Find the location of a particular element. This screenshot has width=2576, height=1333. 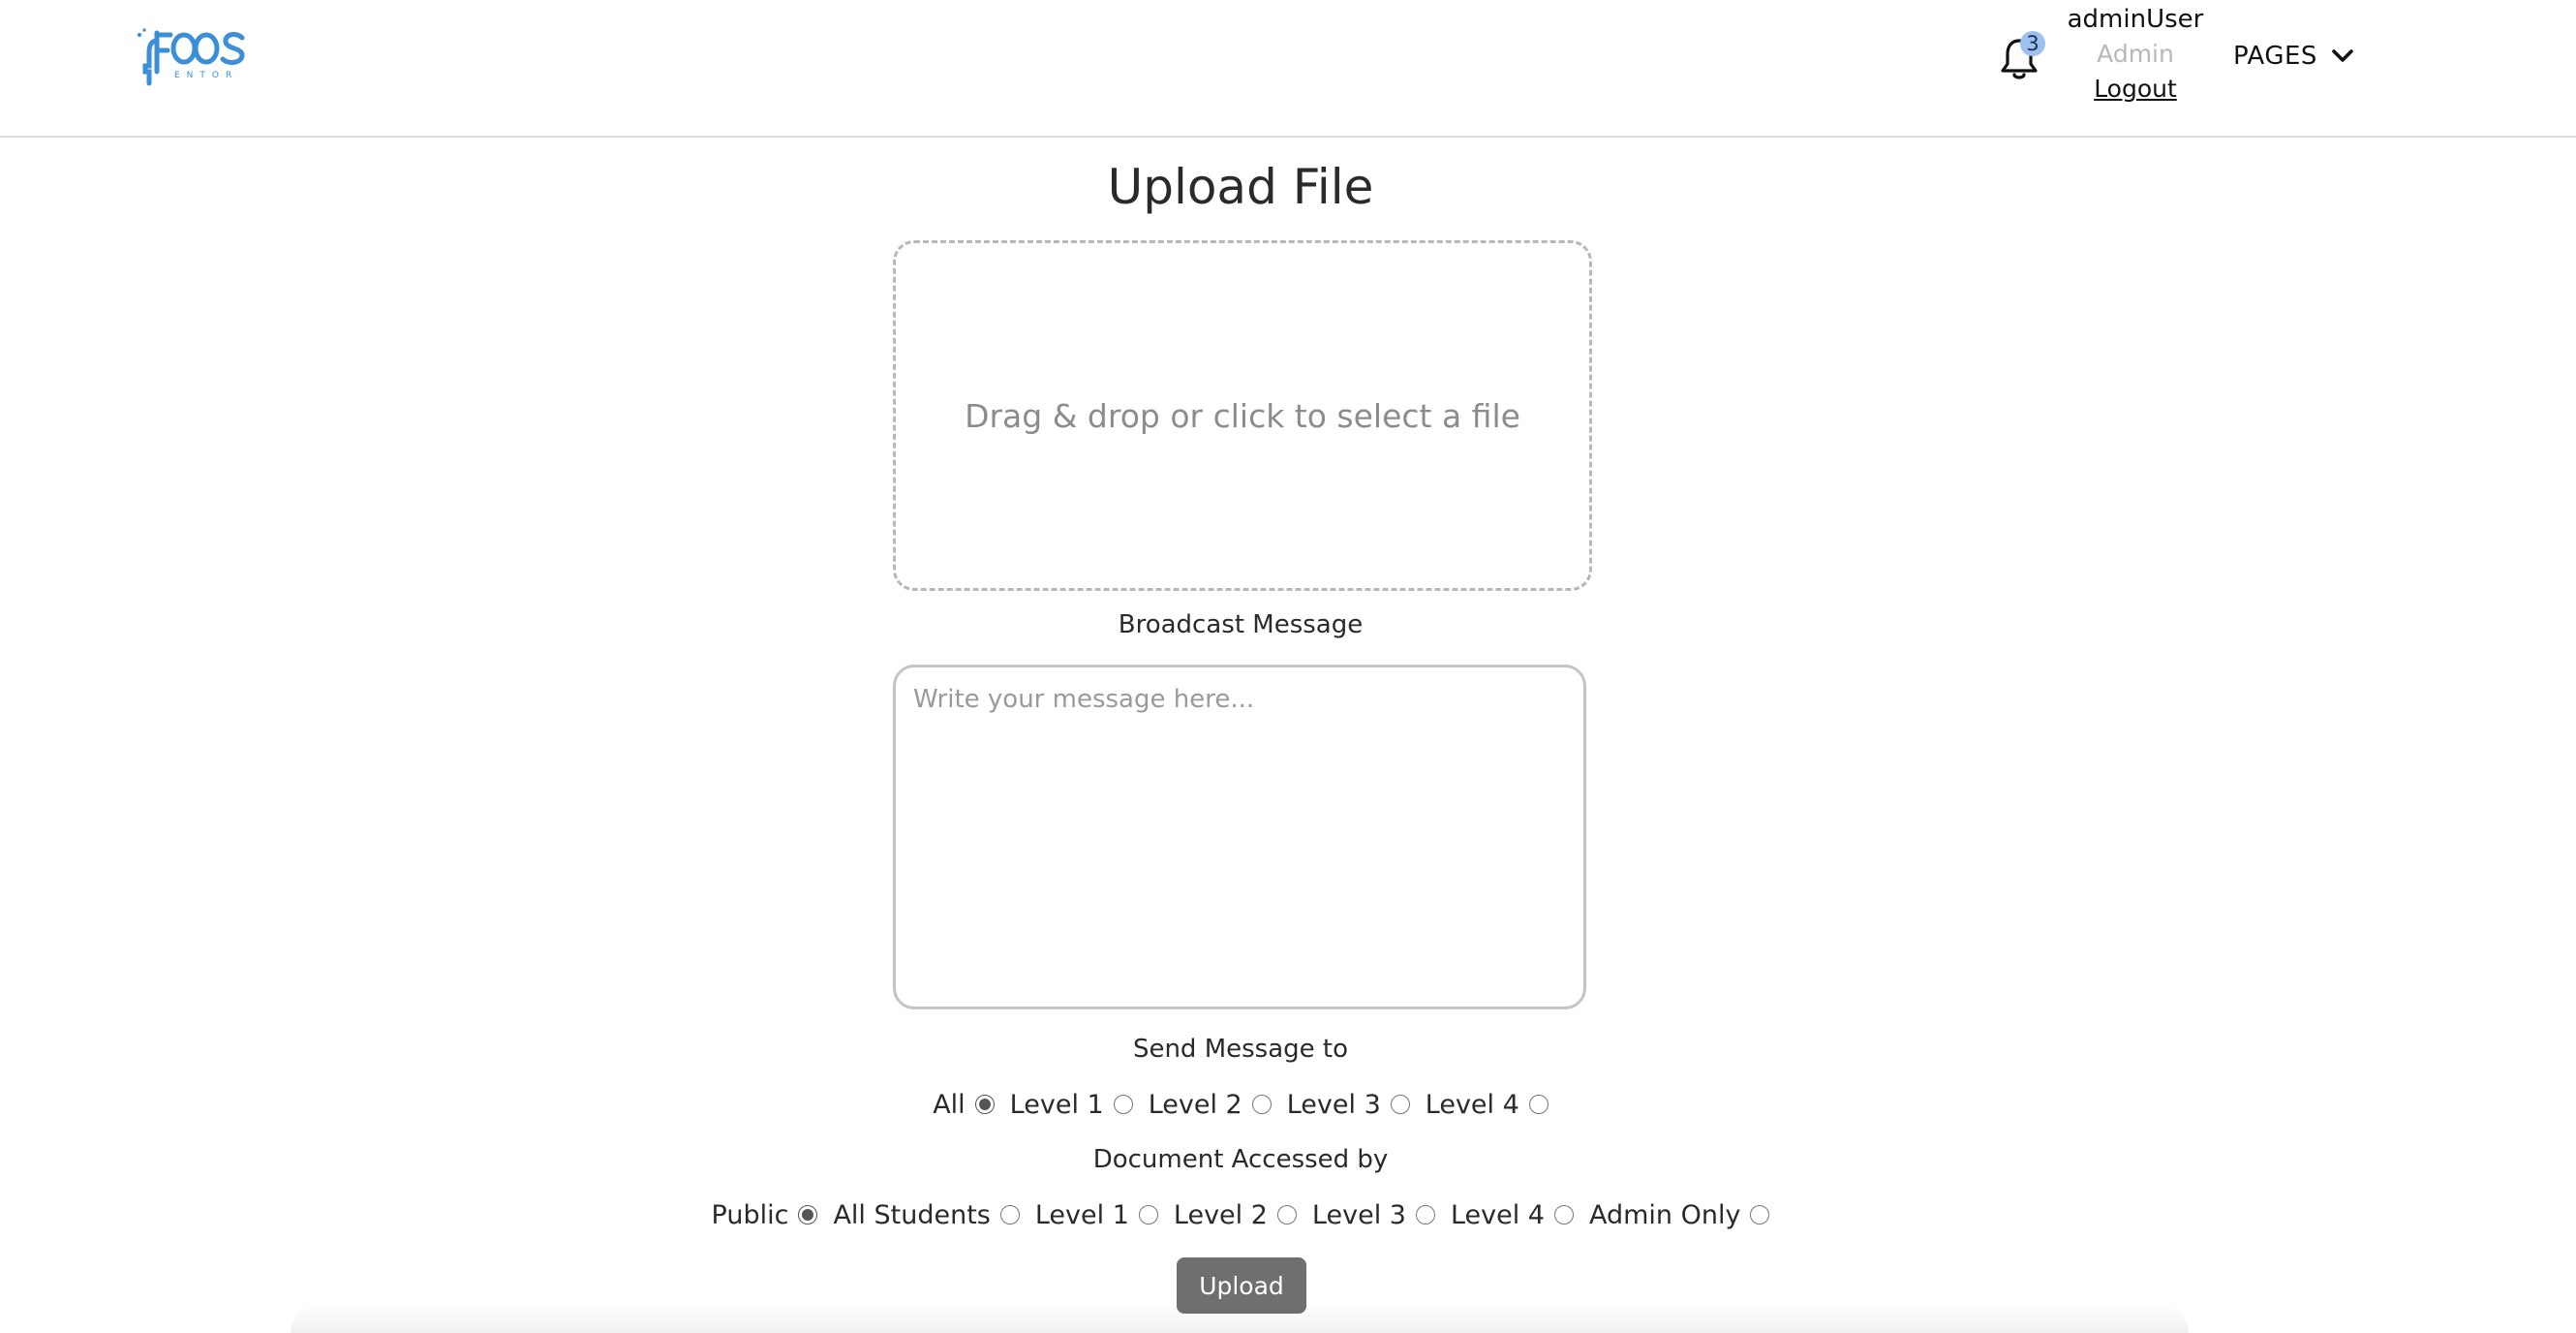

access-option-public: Public is located at coordinates (765, 1215).